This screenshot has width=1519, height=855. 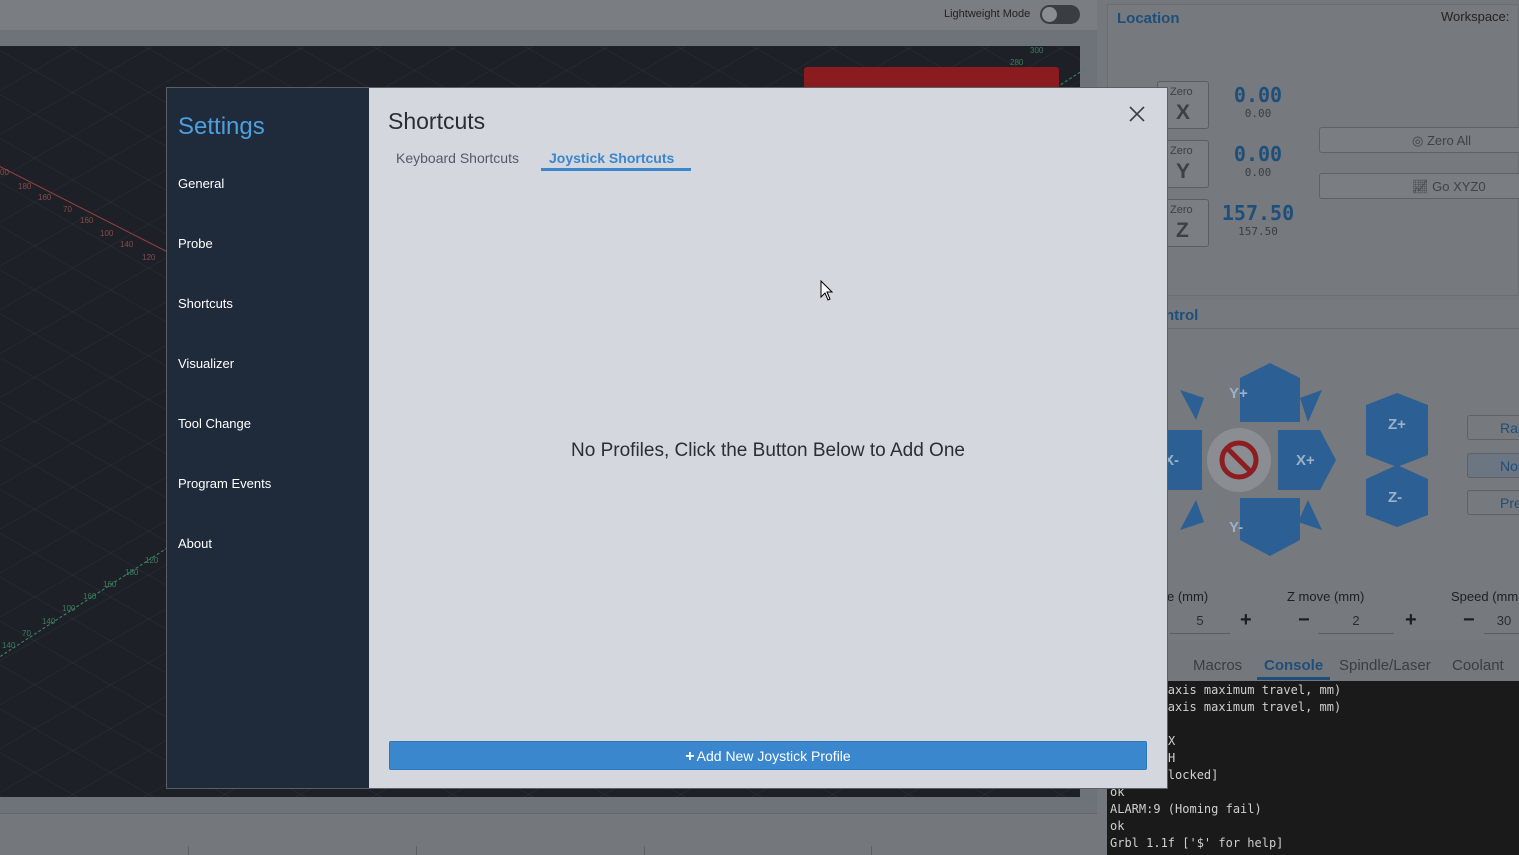 What do you see at coordinates (437, 121) in the screenshot?
I see `page-title: Shortcuts` at bounding box center [437, 121].